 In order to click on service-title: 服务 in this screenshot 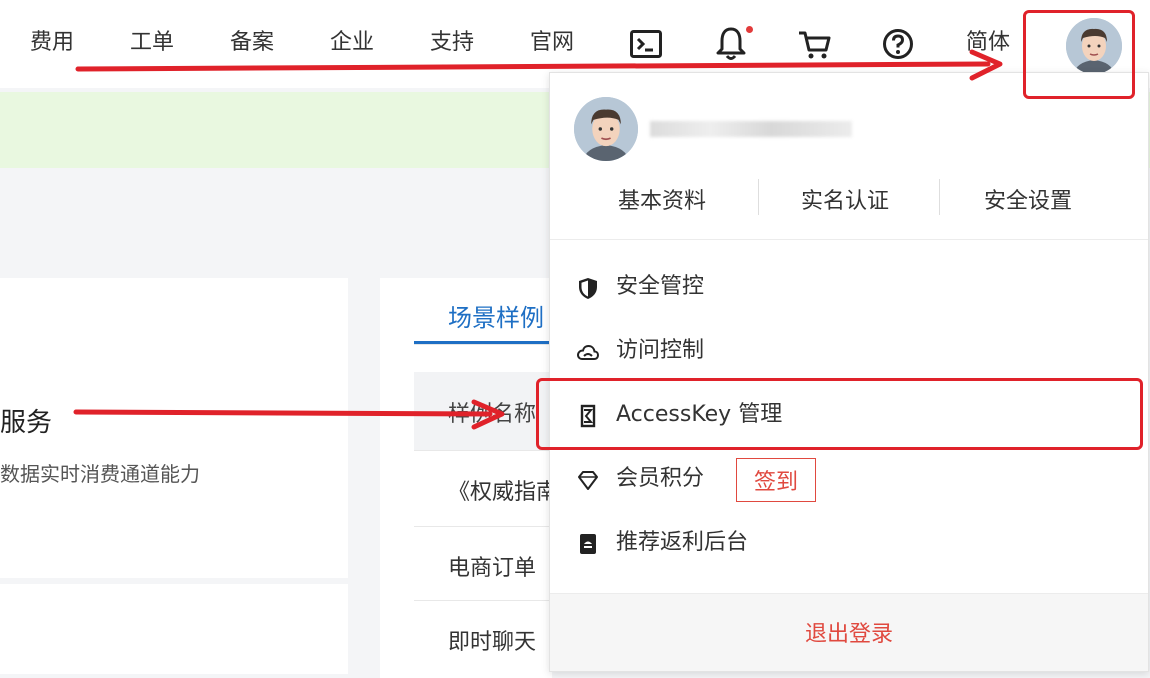, I will do `click(26, 423)`.